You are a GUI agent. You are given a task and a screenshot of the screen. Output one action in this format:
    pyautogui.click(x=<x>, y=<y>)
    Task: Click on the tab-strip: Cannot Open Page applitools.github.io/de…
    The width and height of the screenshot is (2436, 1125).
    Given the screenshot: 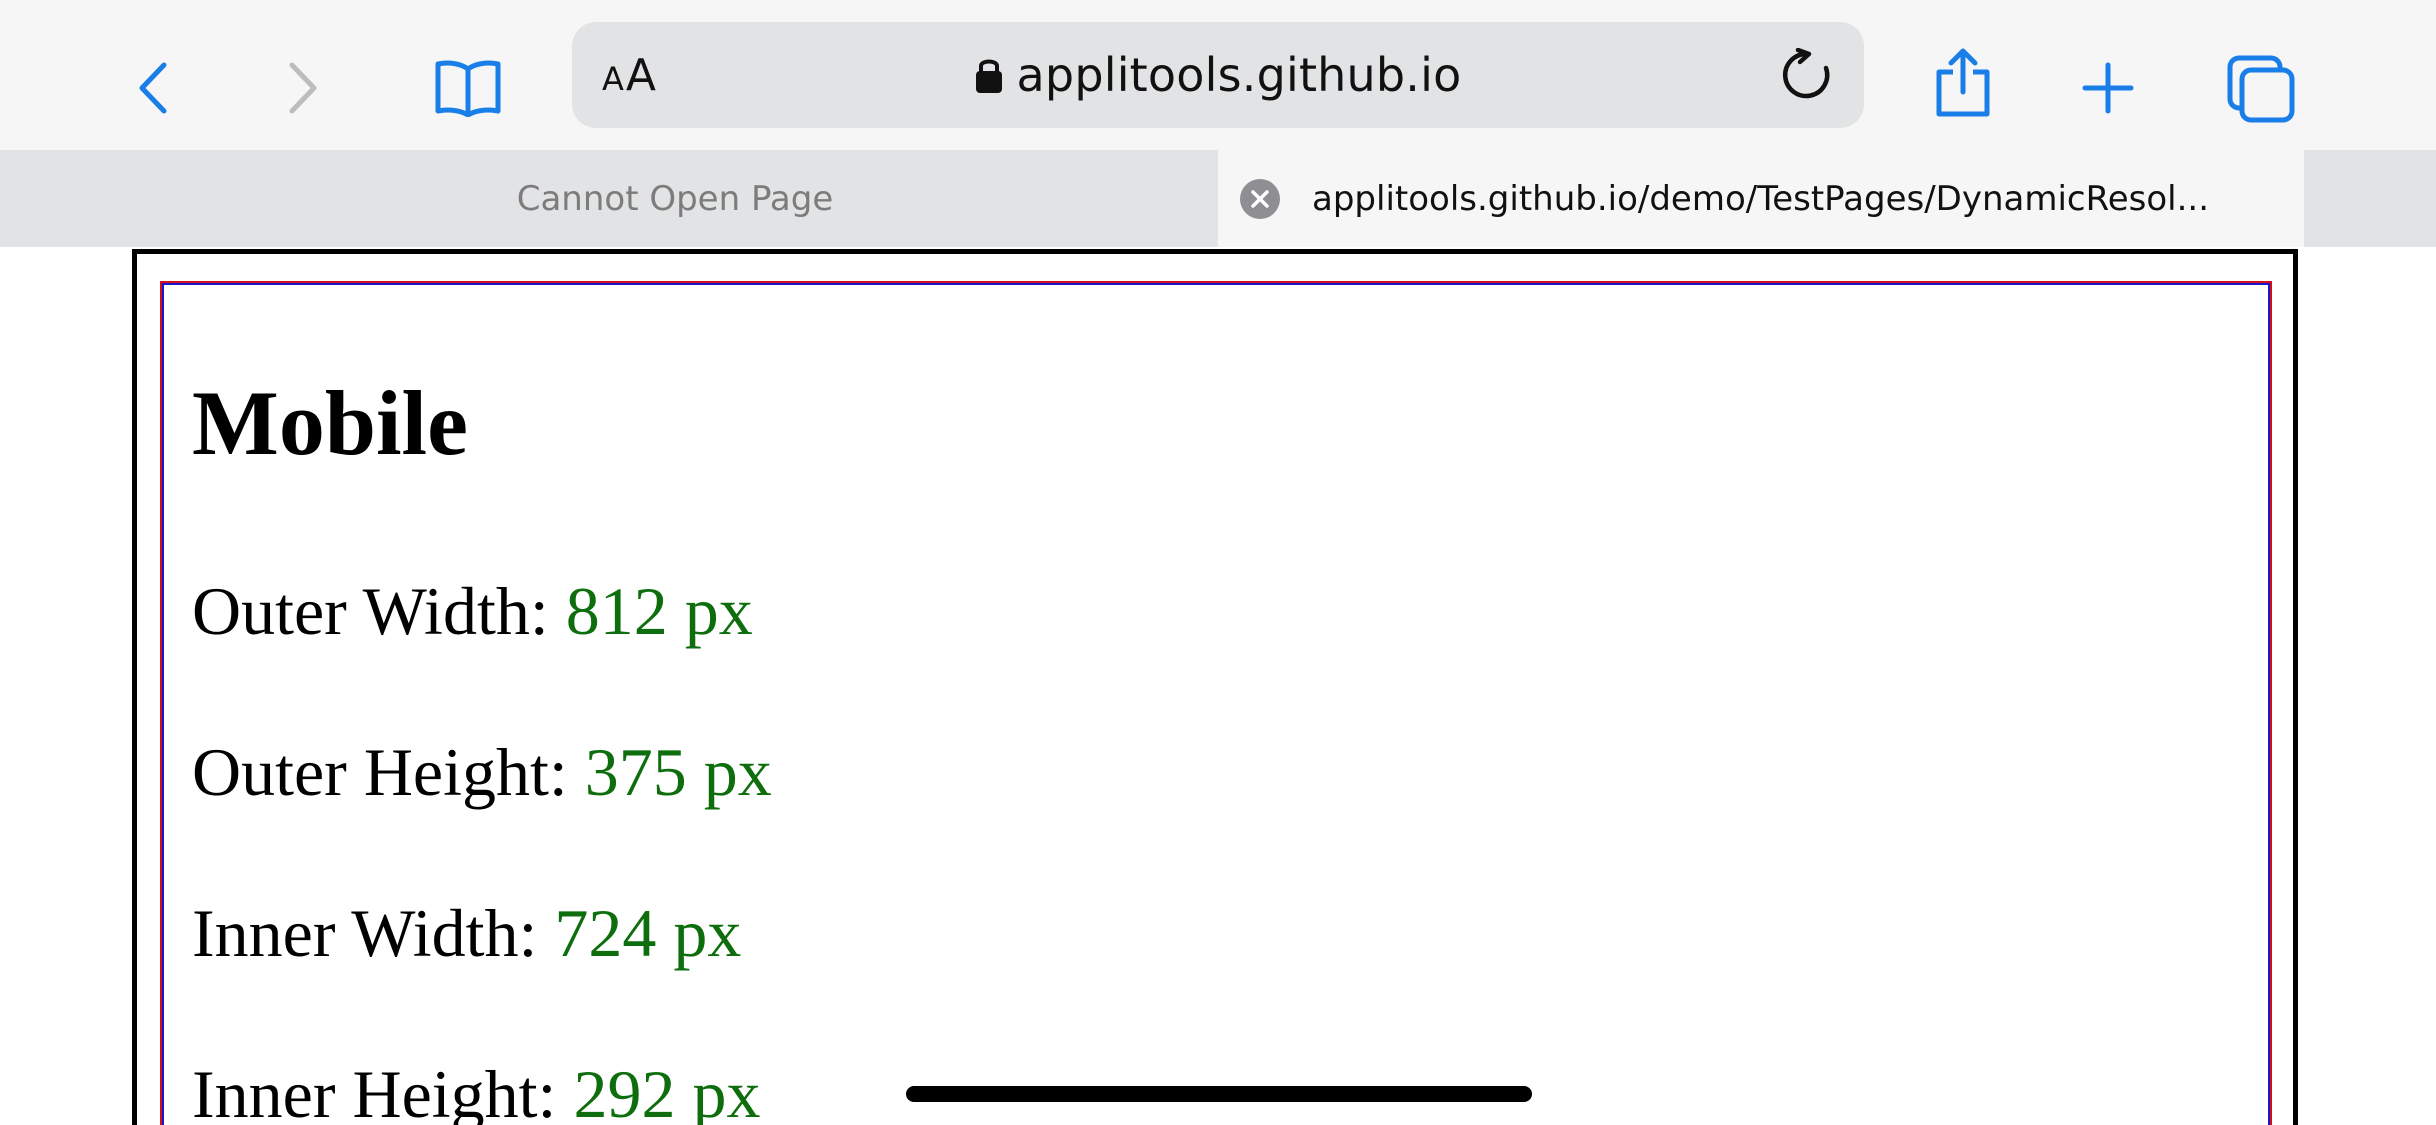 What is the action you would take?
    pyautogui.click(x=1218, y=198)
    